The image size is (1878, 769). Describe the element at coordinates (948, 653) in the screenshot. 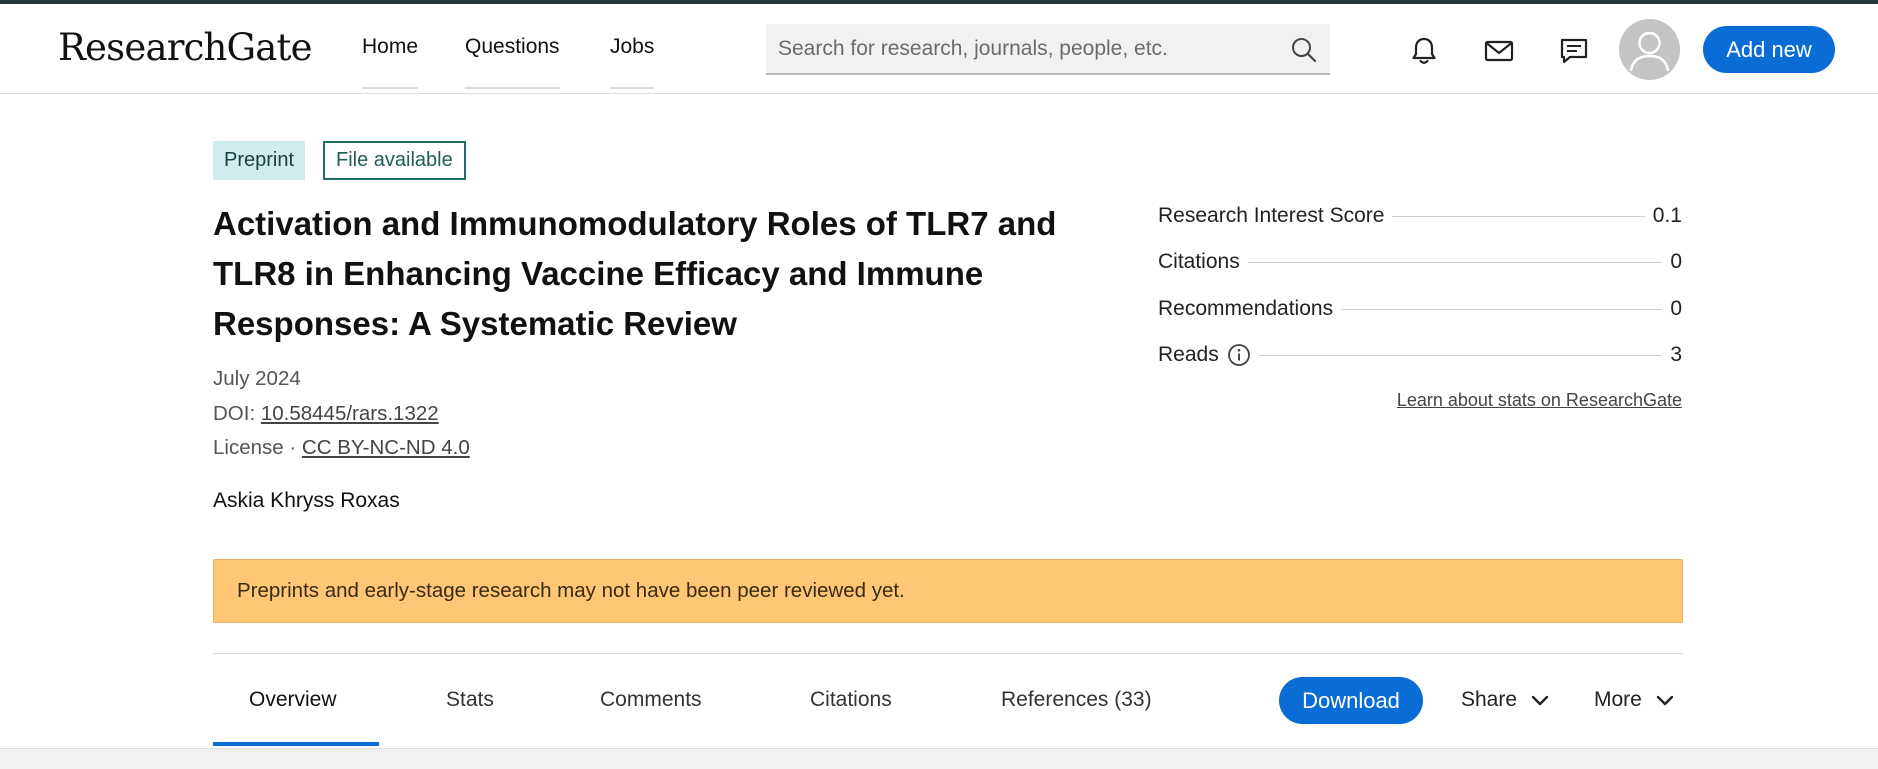

I see `section-divider` at that location.